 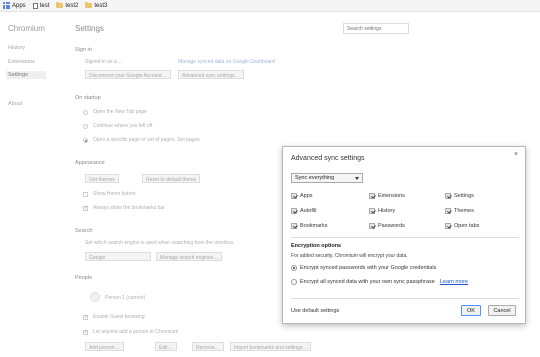 I want to click on current-person-label: Person 1 (current), so click(x=125, y=298).